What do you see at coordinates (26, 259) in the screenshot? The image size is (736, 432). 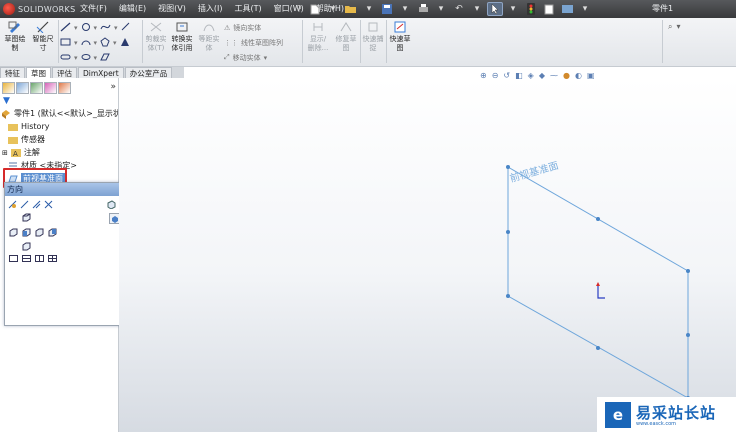 I see `two-view-horizontal-icon` at bounding box center [26, 259].